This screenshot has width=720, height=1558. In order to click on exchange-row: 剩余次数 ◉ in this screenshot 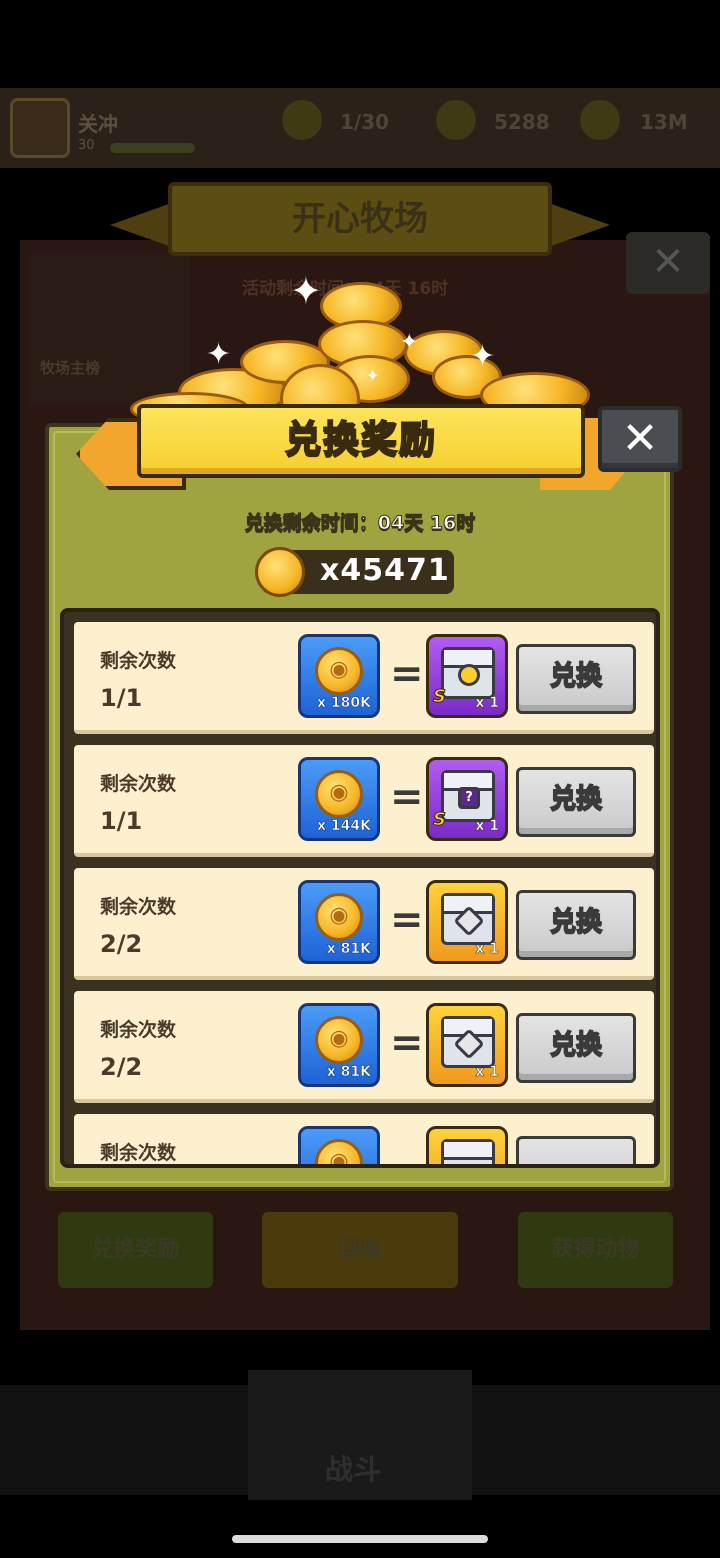, I will do `click(364, 1139)`.